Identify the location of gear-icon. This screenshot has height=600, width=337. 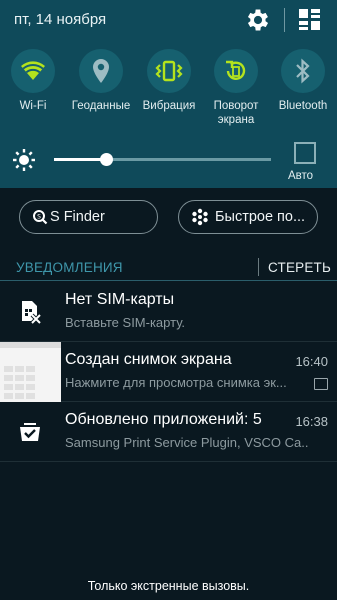
(258, 20).